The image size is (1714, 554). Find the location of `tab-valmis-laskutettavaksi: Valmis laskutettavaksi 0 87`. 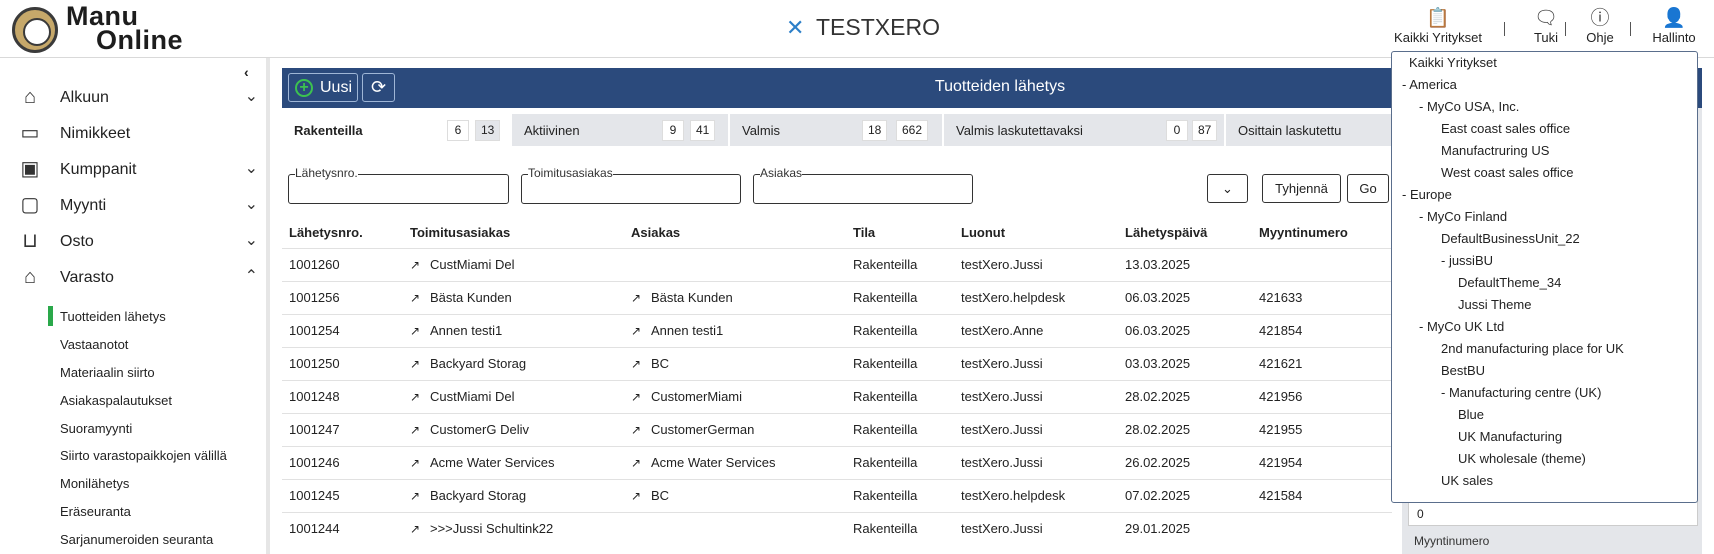

tab-valmis-laskutettavaksi: Valmis laskutettavaksi 0 87 is located at coordinates (1084, 130).